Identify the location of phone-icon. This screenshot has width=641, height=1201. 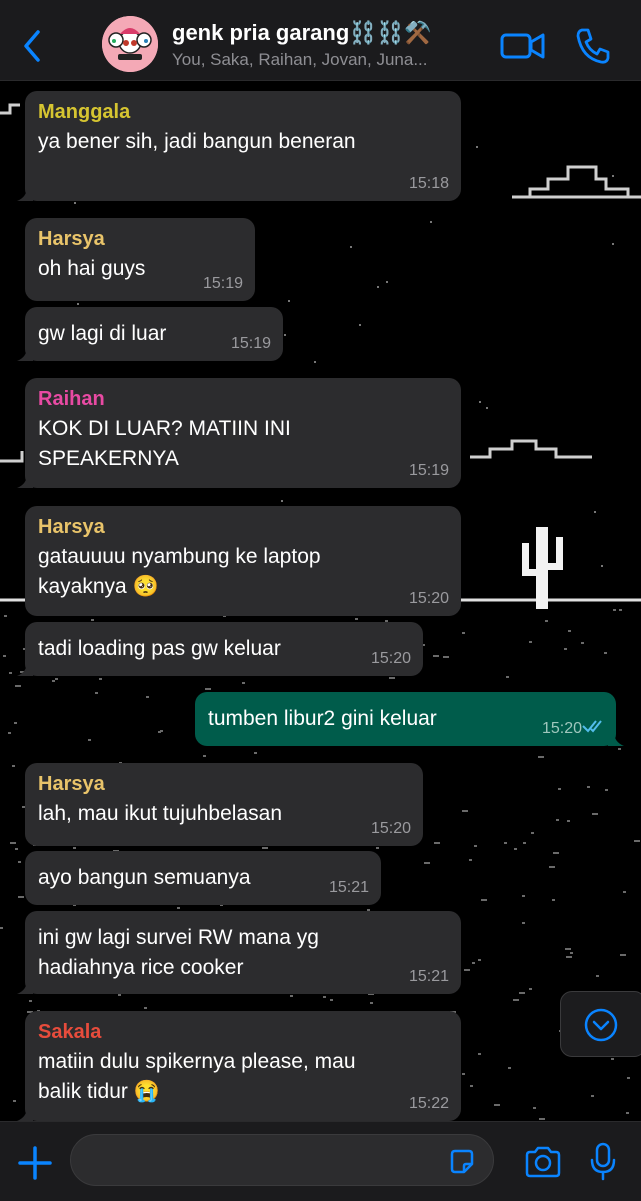
(592, 46).